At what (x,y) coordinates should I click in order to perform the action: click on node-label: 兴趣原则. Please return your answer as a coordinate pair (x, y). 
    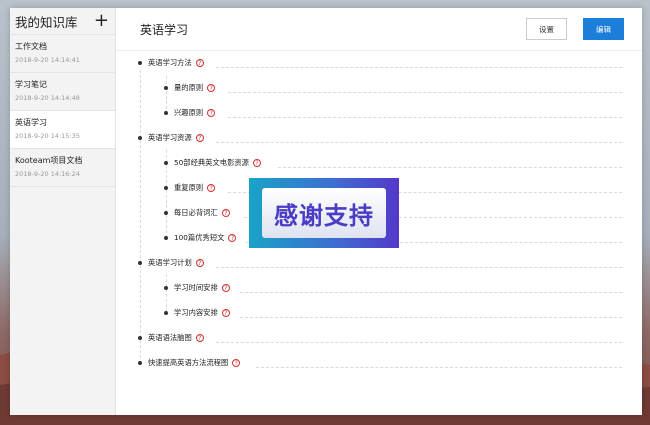
    Looking at the image, I should click on (189, 112).